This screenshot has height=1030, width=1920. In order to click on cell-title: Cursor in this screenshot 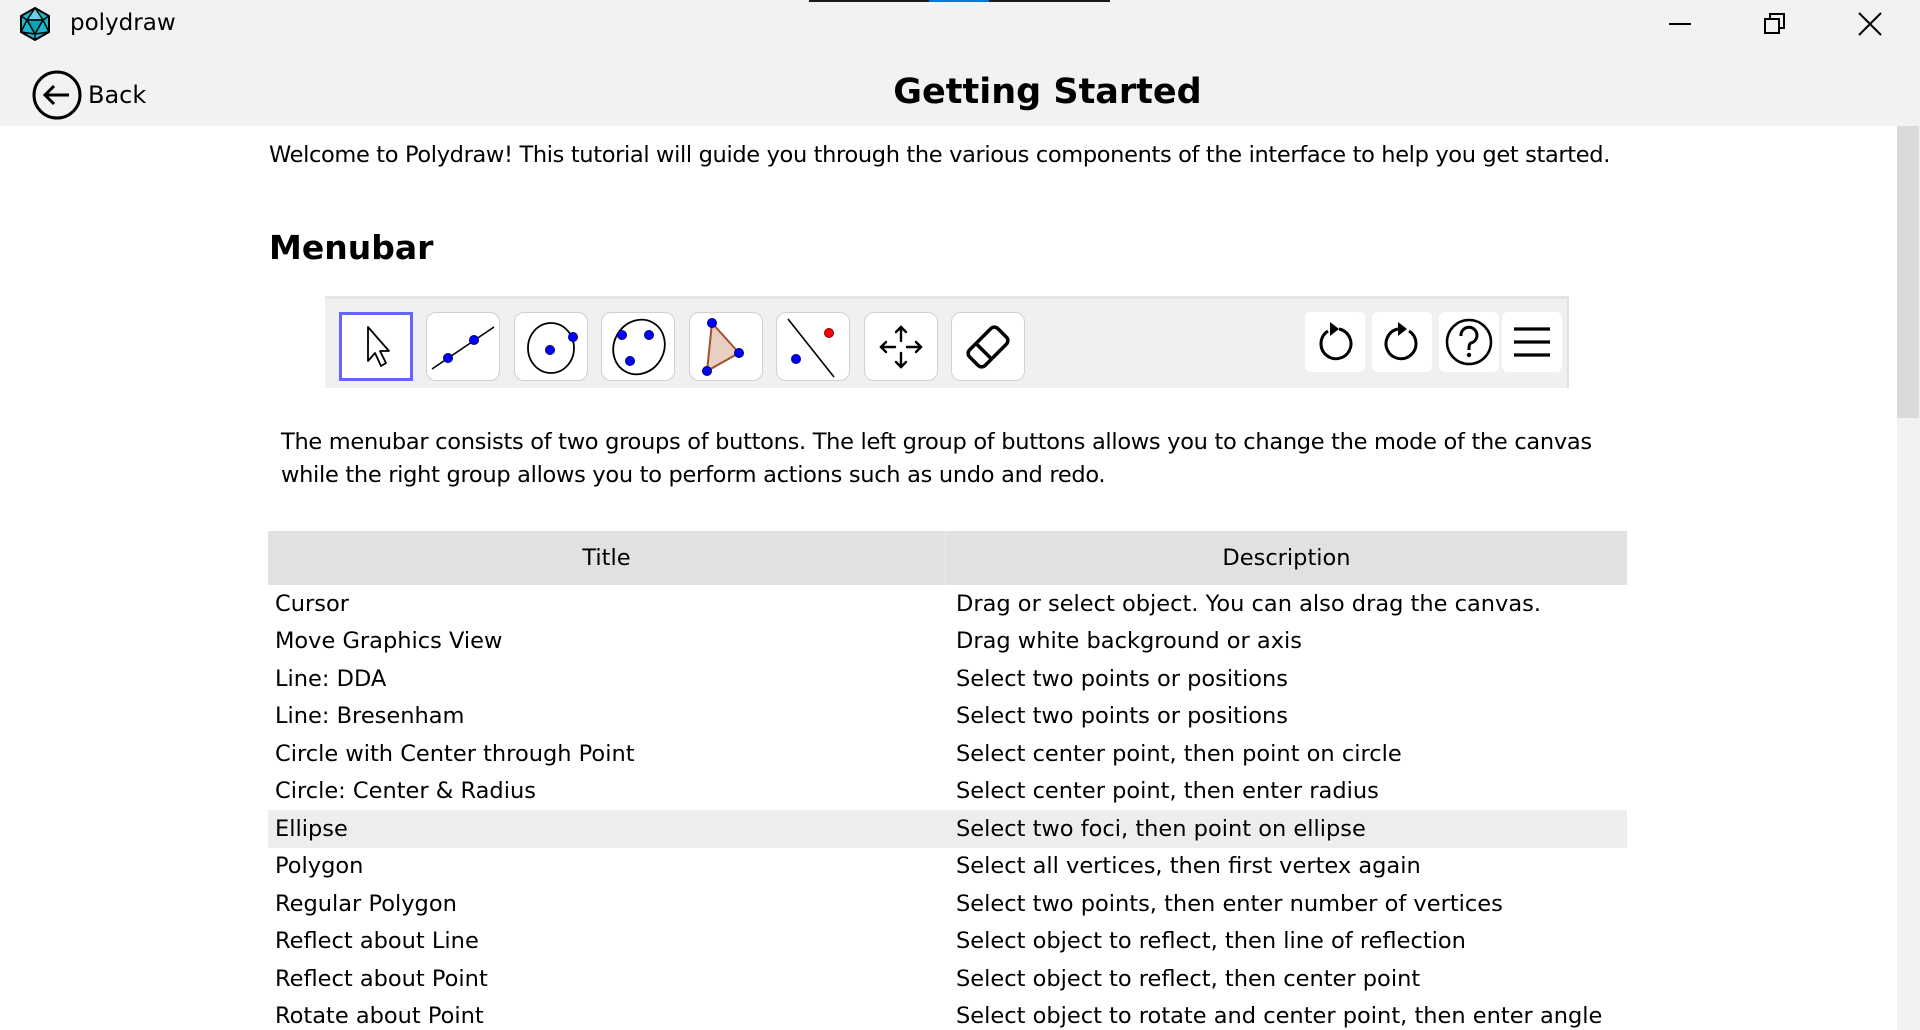, I will do `click(312, 603)`.